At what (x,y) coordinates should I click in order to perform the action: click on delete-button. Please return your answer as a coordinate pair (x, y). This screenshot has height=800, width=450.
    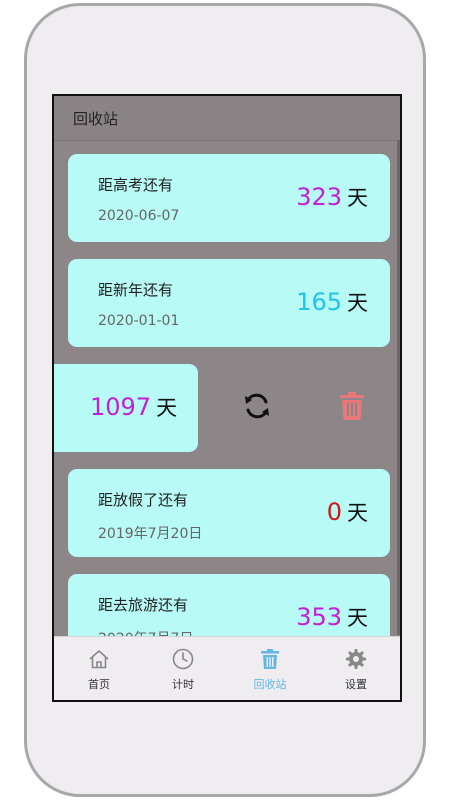
    Looking at the image, I should click on (352, 406).